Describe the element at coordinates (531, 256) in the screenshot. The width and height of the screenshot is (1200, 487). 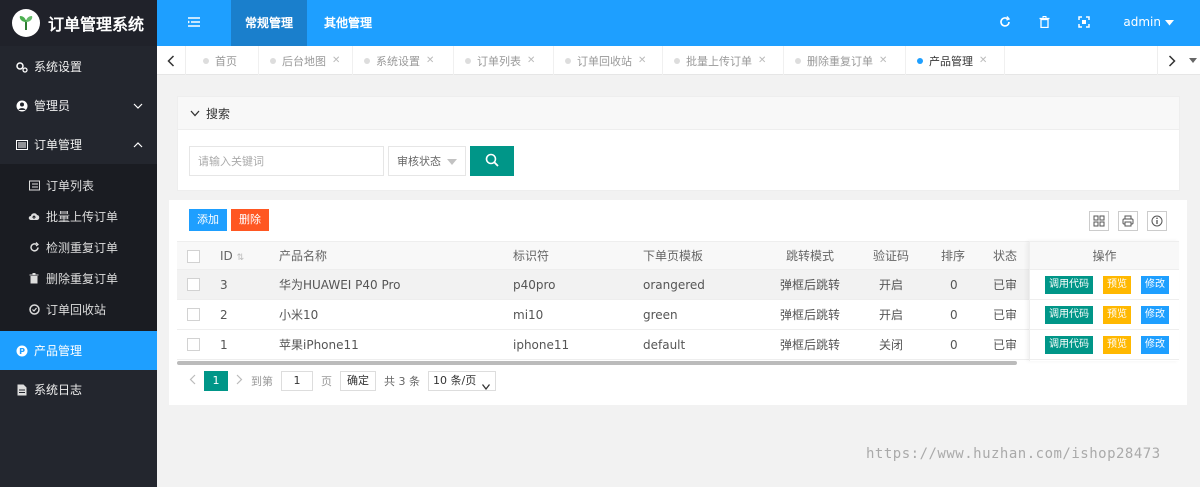
I see `header-code: 标识符` at that location.